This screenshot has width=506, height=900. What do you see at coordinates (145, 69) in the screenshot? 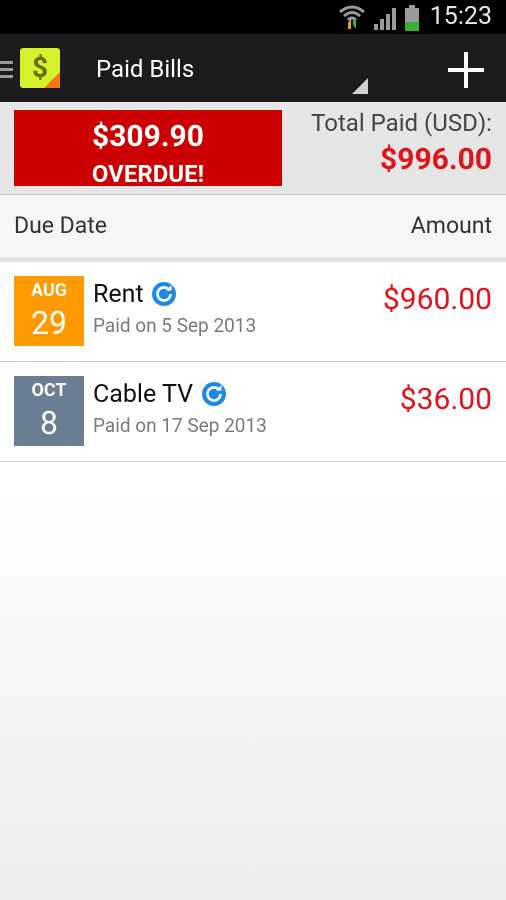
I see `page-title: Paid Bills` at bounding box center [145, 69].